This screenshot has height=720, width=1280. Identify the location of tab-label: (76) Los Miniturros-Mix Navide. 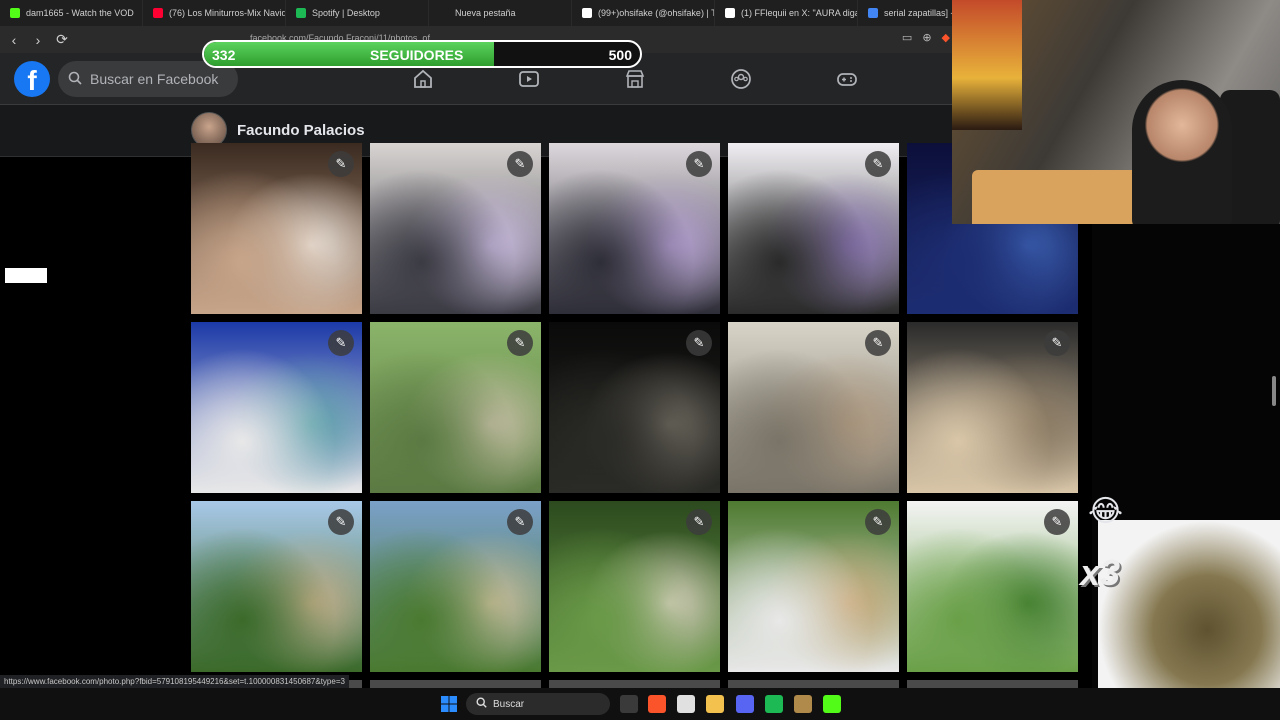
(227, 13).